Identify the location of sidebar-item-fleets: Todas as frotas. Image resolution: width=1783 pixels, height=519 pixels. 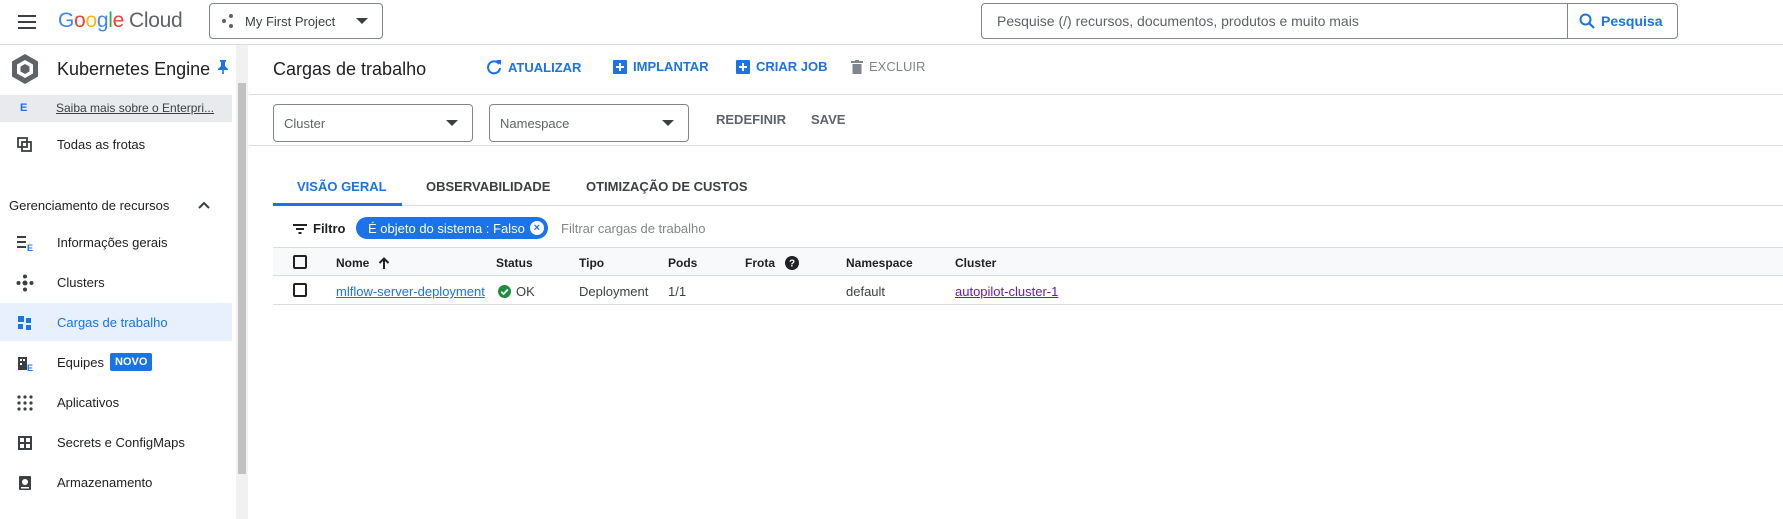
(116, 144).